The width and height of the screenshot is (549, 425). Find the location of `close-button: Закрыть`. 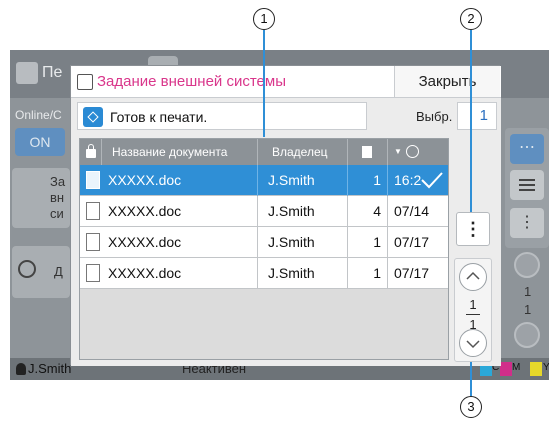

close-button: Закрыть is located at coordinates (447, 81).